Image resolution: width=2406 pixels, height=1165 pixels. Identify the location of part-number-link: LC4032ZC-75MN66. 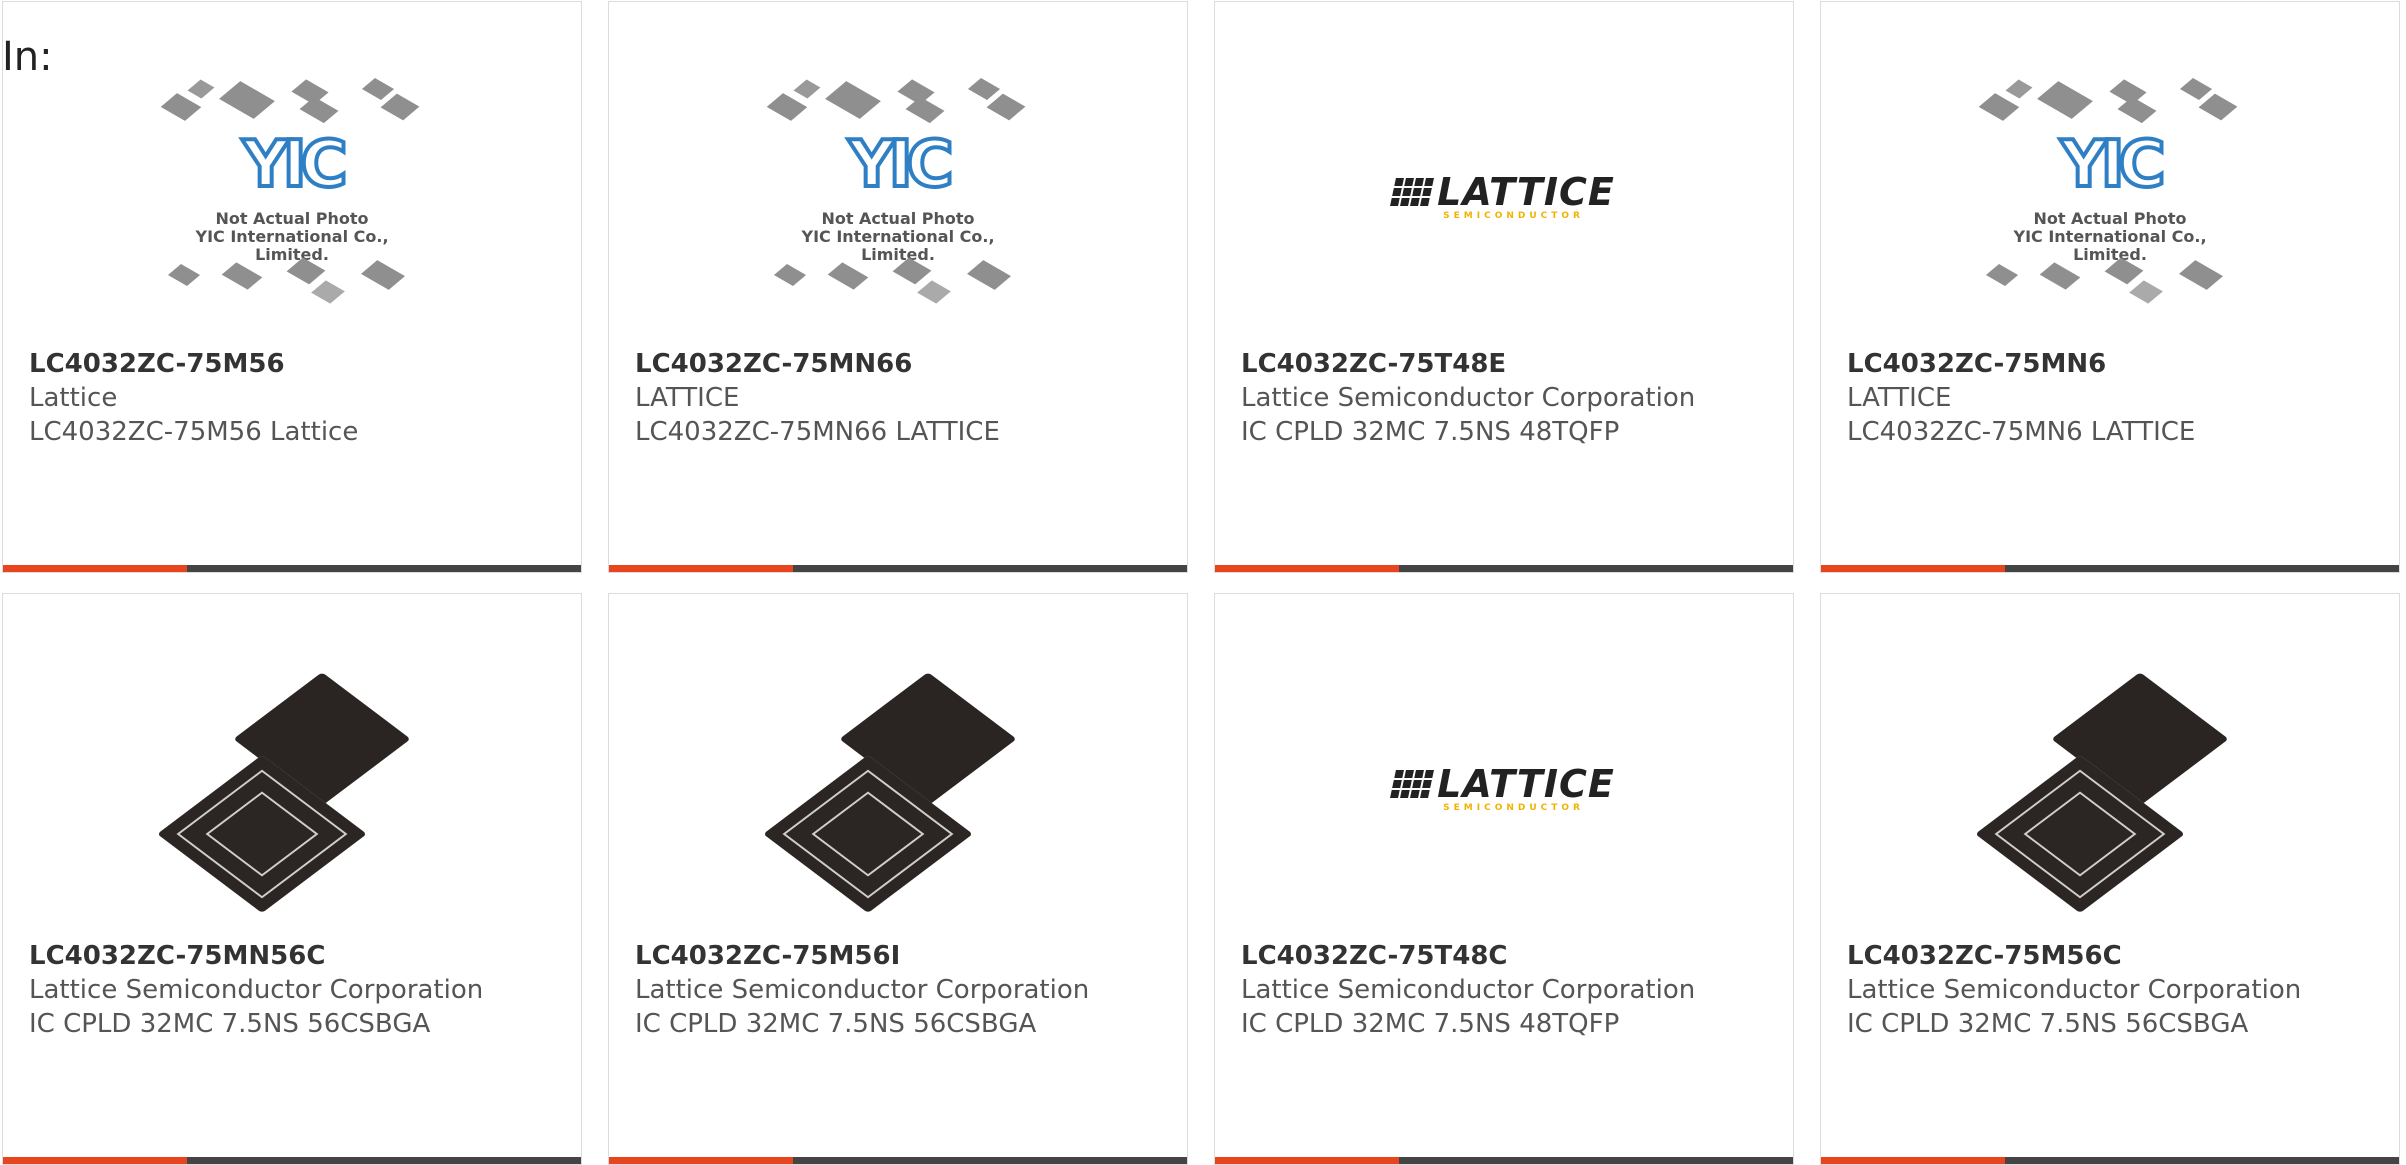
(901, 364).